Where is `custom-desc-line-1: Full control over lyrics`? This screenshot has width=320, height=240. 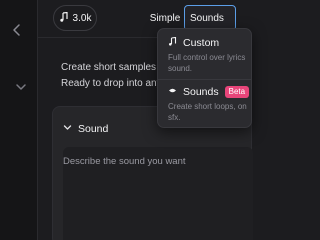 custom-desc-line-1: Full control over lyrics is located at coordinates (207, 57).